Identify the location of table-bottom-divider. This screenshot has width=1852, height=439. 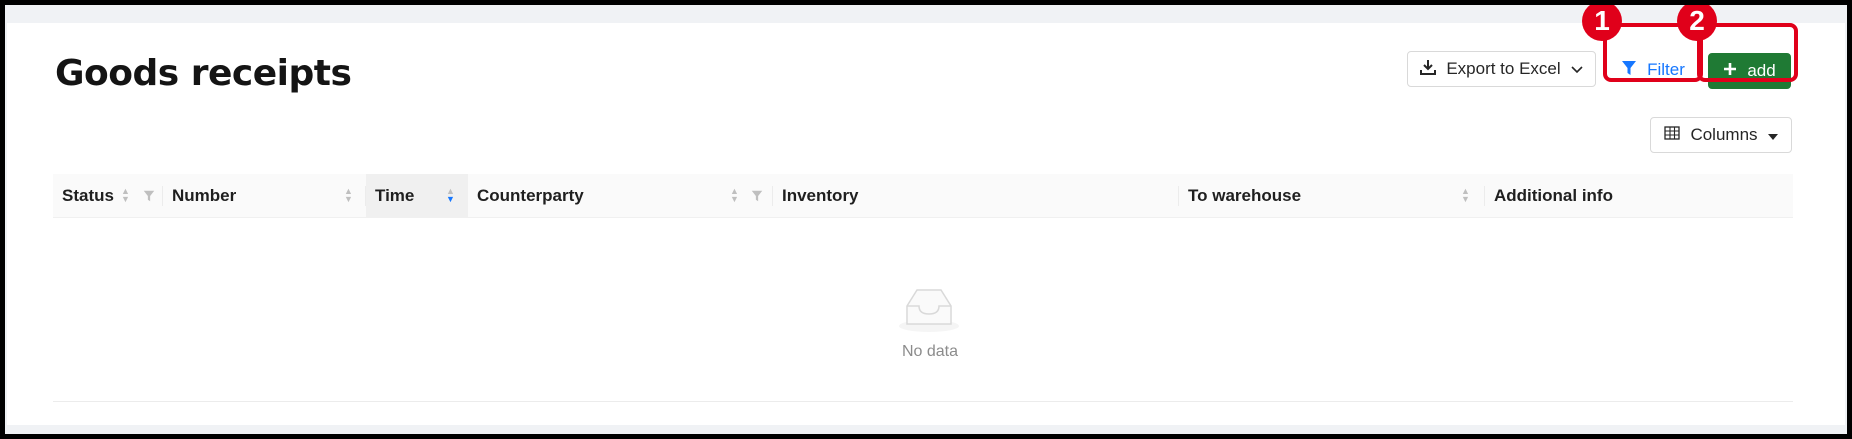
(923, 401).